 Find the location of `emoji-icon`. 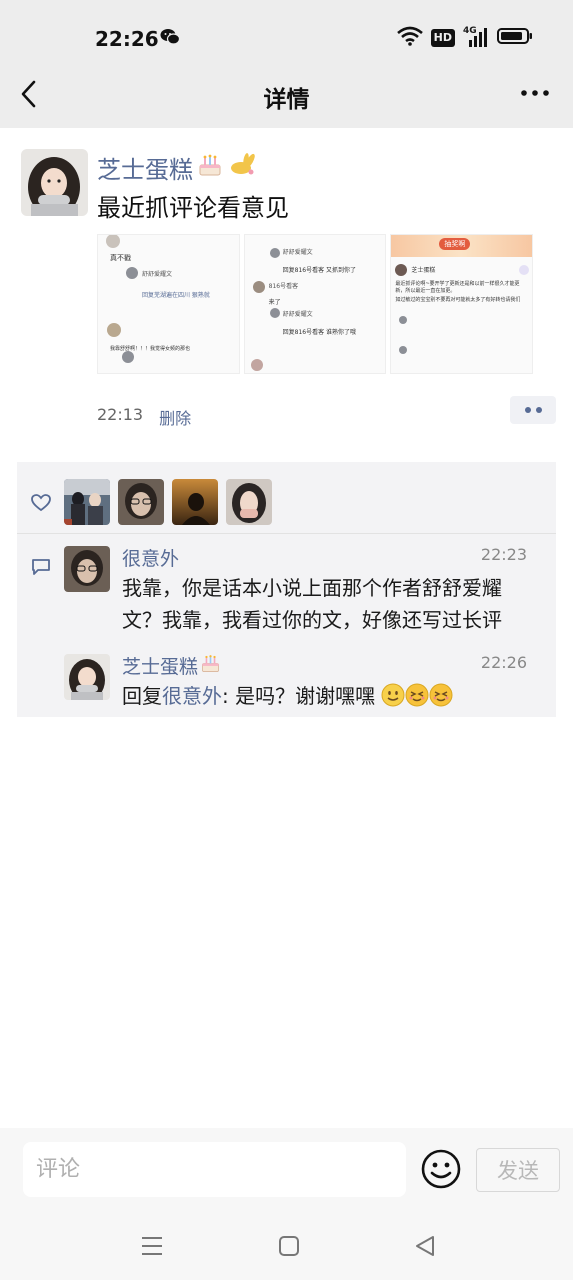

emoji-icon is located at coordinates (441, 1171).